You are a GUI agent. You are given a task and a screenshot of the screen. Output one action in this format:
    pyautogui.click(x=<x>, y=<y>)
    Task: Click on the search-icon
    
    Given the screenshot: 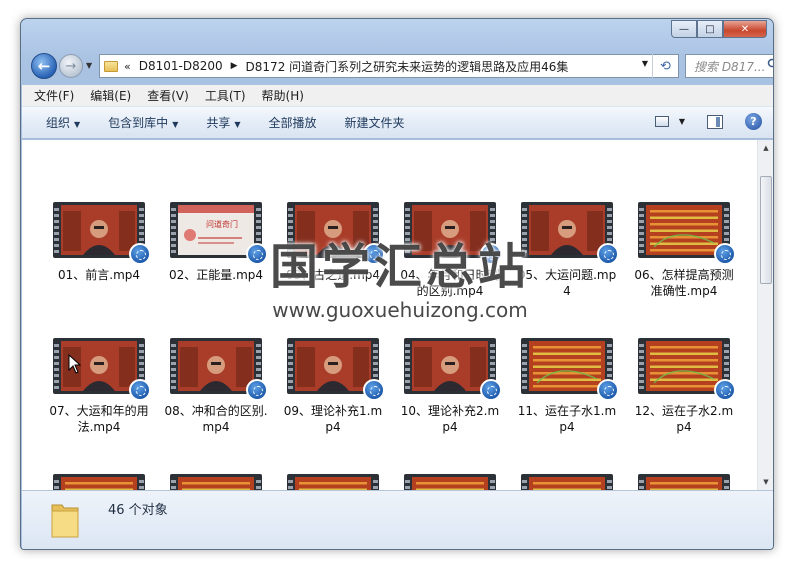 What is the action you would take?
    pyautogui.click(x=770, y=64)
    